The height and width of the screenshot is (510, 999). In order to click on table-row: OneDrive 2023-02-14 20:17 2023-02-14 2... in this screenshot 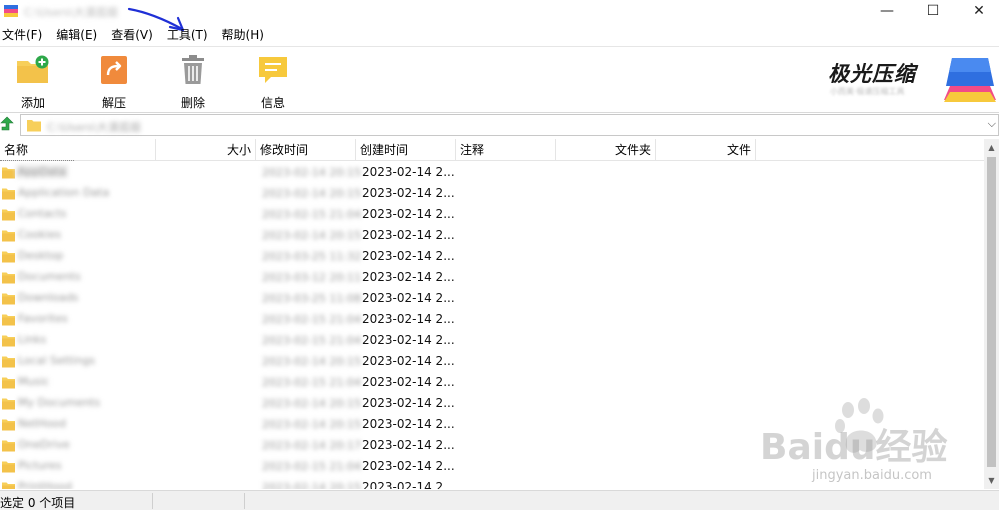, I will do `click(492, 445)`.